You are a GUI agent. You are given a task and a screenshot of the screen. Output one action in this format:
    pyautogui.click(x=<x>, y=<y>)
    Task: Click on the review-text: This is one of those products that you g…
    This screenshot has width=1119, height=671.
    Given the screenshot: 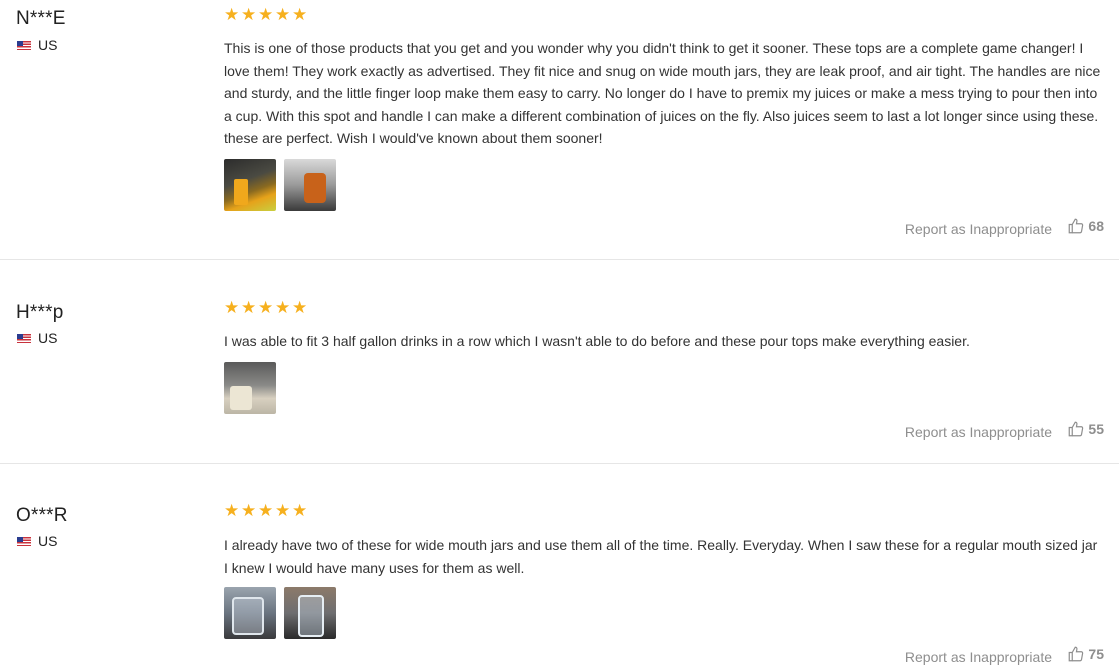 What is the action you would take?
    pyautogui.click(x=662, y=93)
    